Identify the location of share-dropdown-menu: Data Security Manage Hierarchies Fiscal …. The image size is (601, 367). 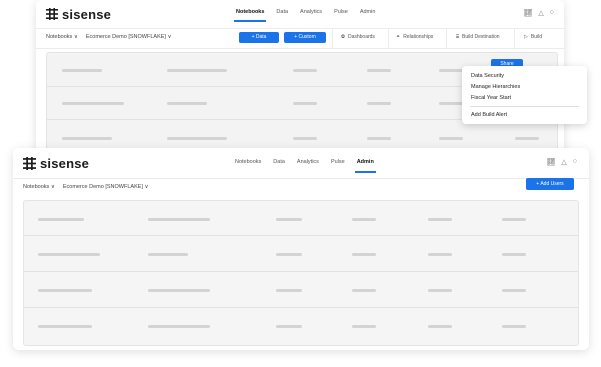
(524, 95).